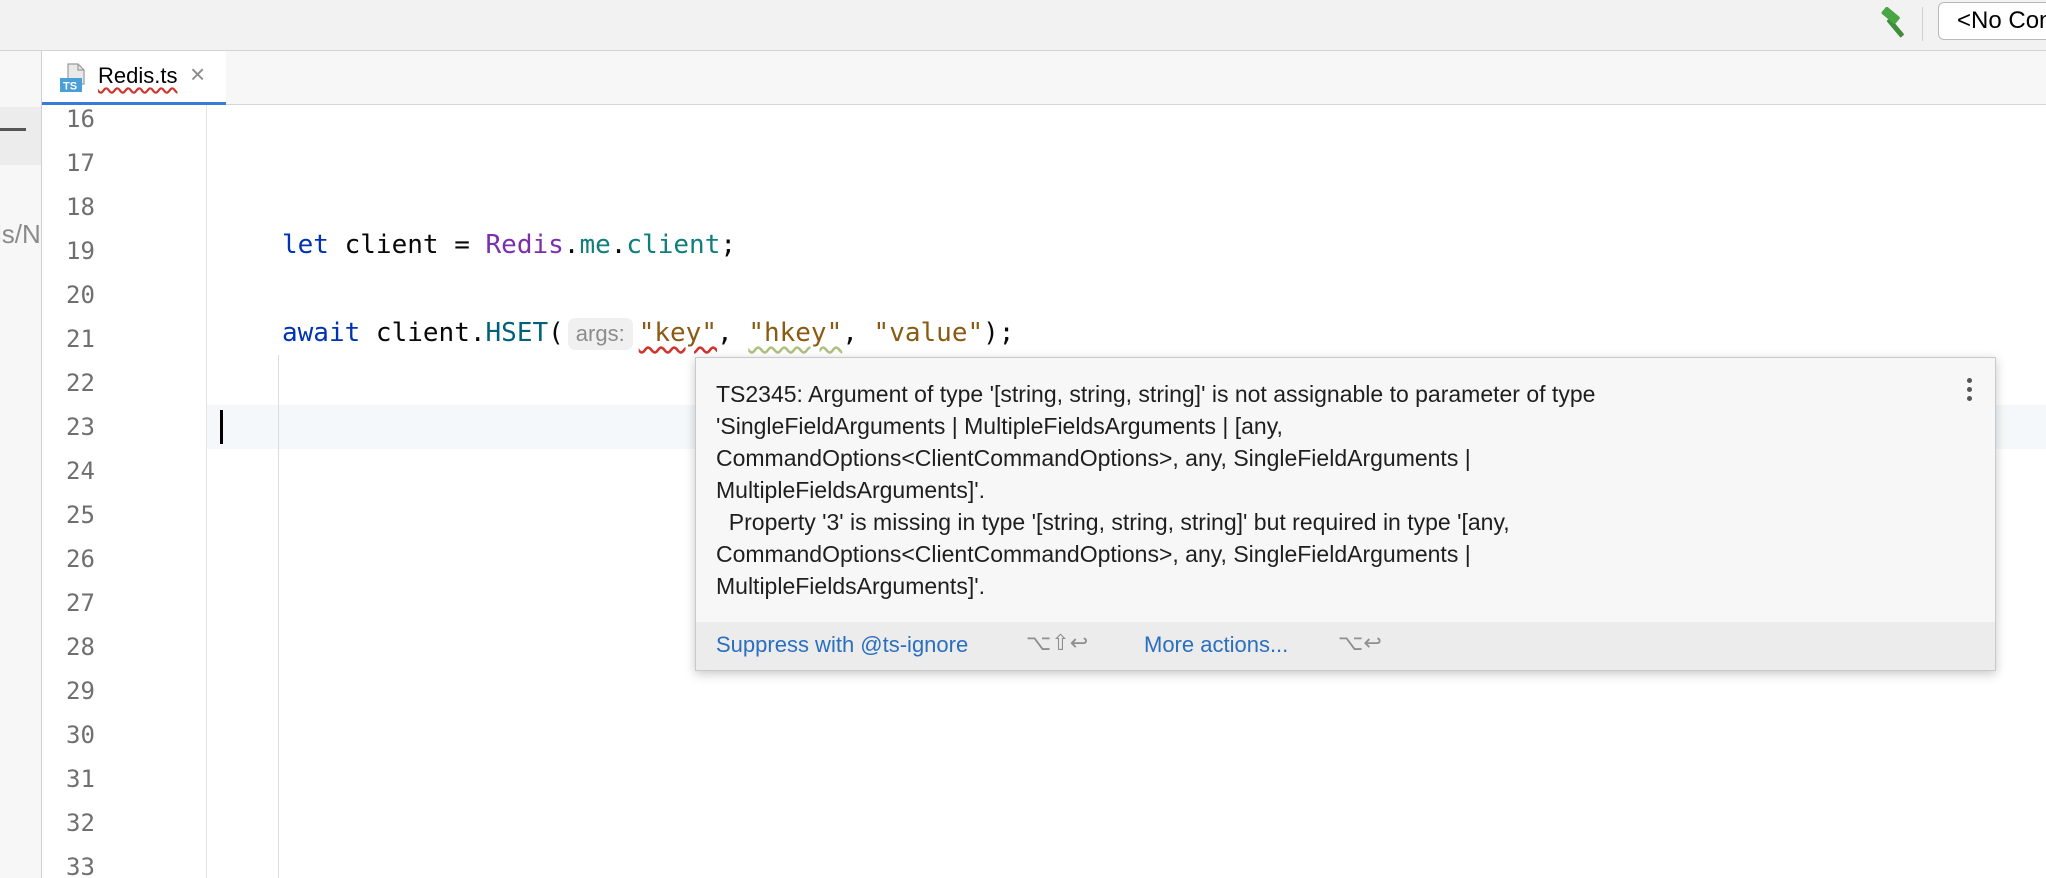 Image resolution: width=2046 pixels, height=878 pixels. What do you see at coordinates (1023, 25) in the screenshot?
I see `main-toolbar: <No Con` at bounding box center [1023, 25].